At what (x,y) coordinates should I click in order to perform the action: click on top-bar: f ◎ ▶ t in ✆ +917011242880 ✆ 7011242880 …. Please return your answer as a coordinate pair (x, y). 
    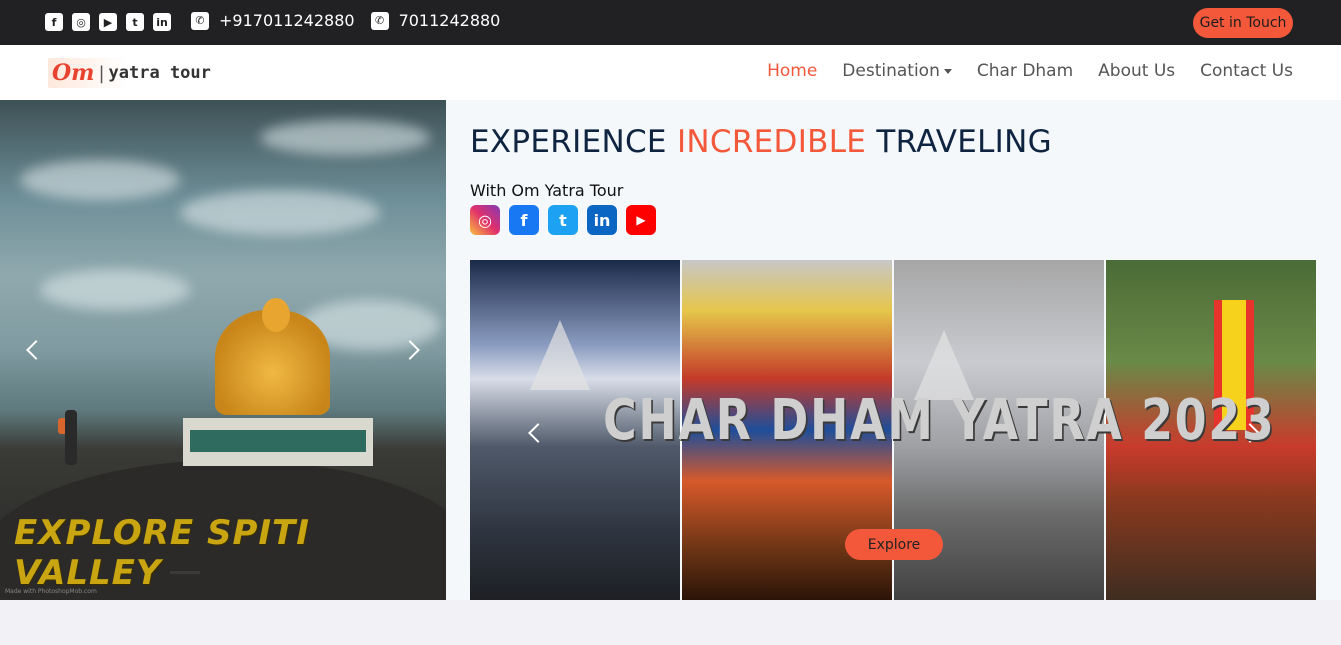
    Looking at the image, I should click on (670, 22).